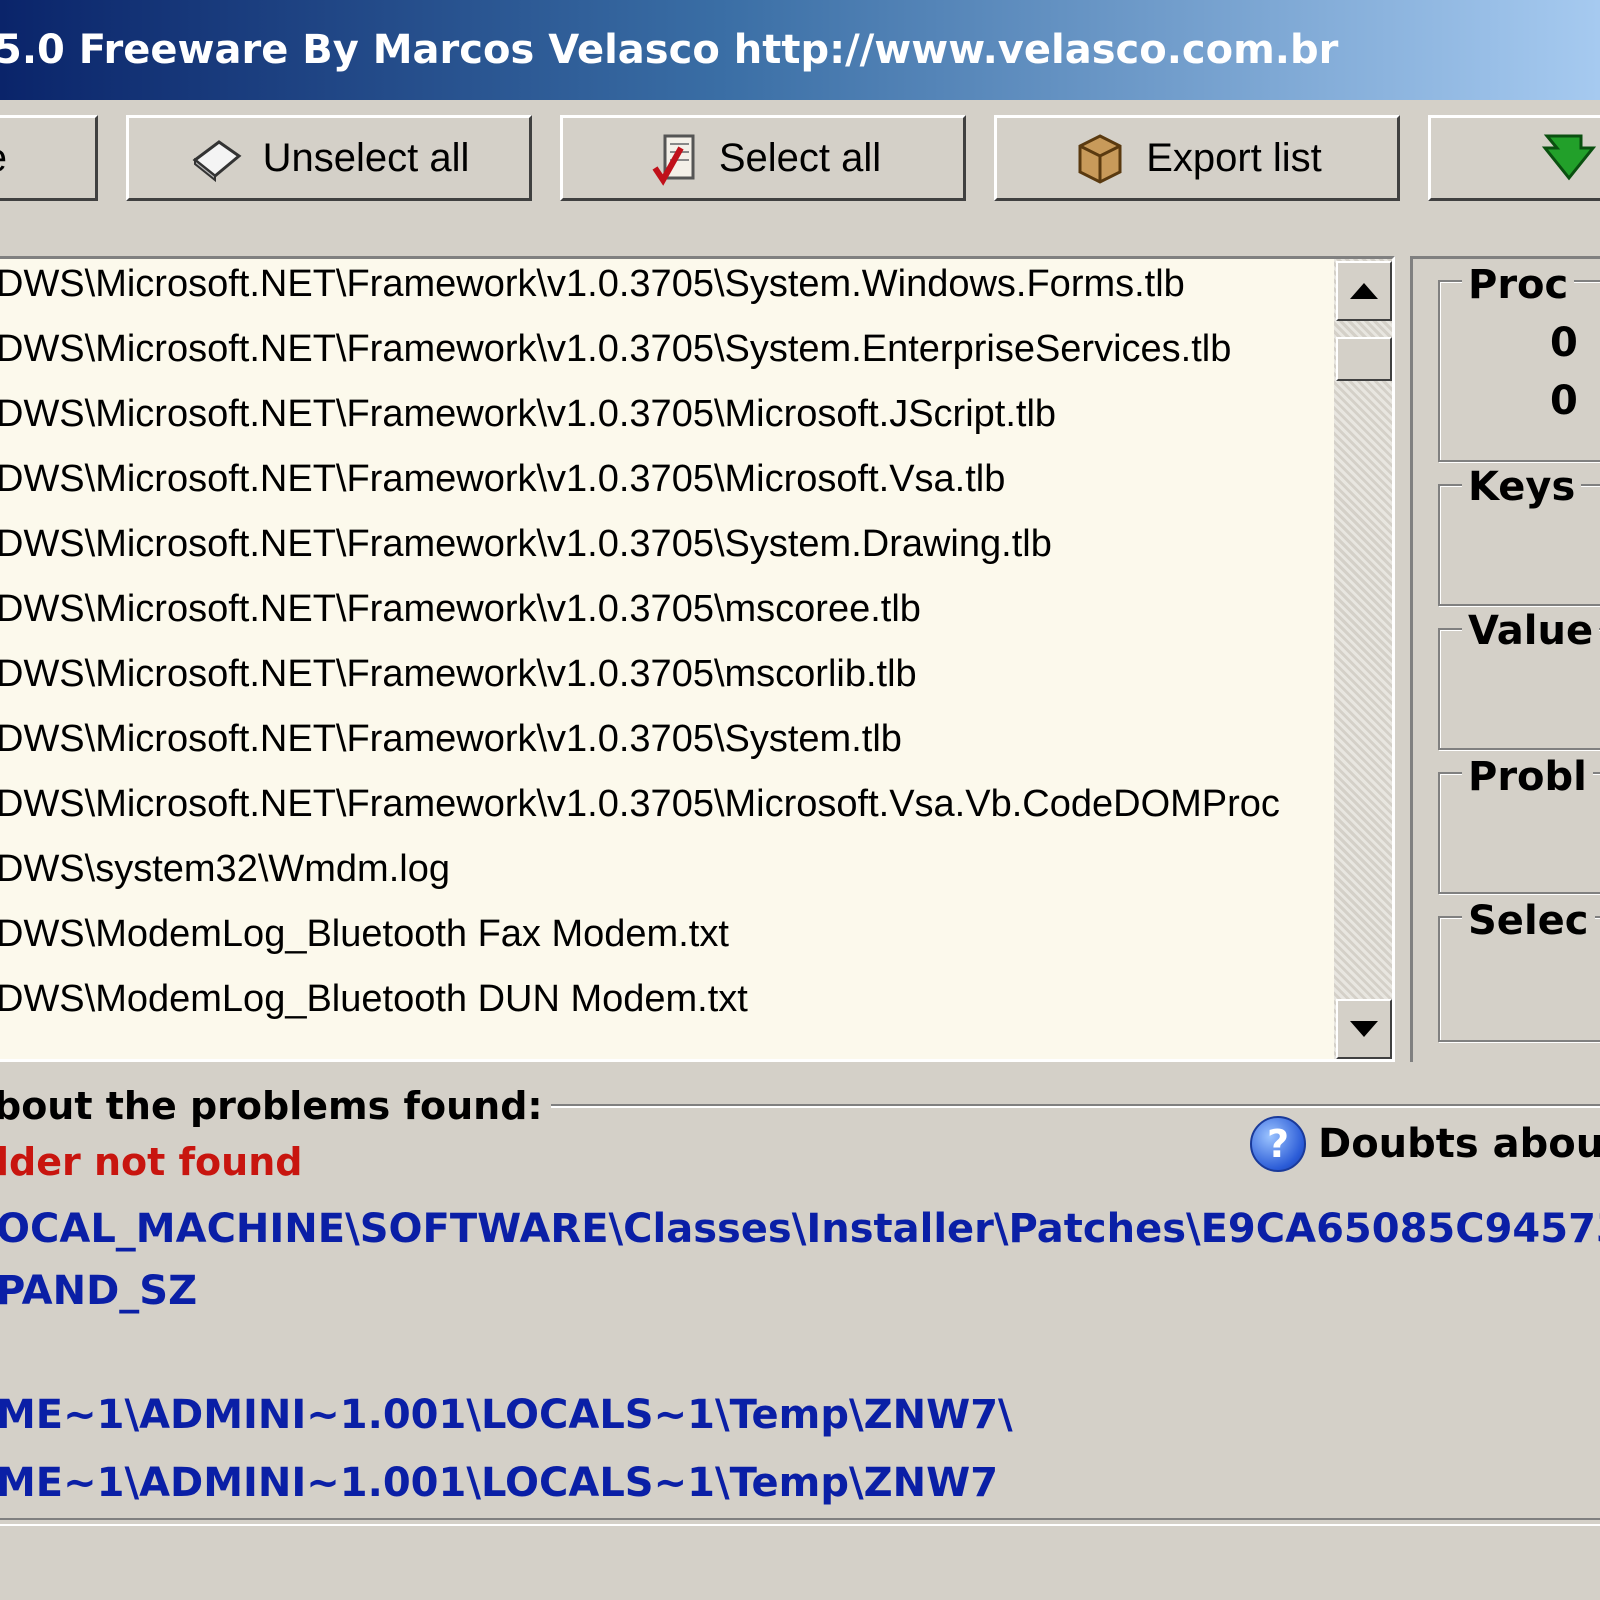 The height and width of the screenshot is (1600, 1600). Describe the element at coordinates (665, 878) in the screenshot. I see `list-item: DWS\system32\Wmdm.log` at that location.